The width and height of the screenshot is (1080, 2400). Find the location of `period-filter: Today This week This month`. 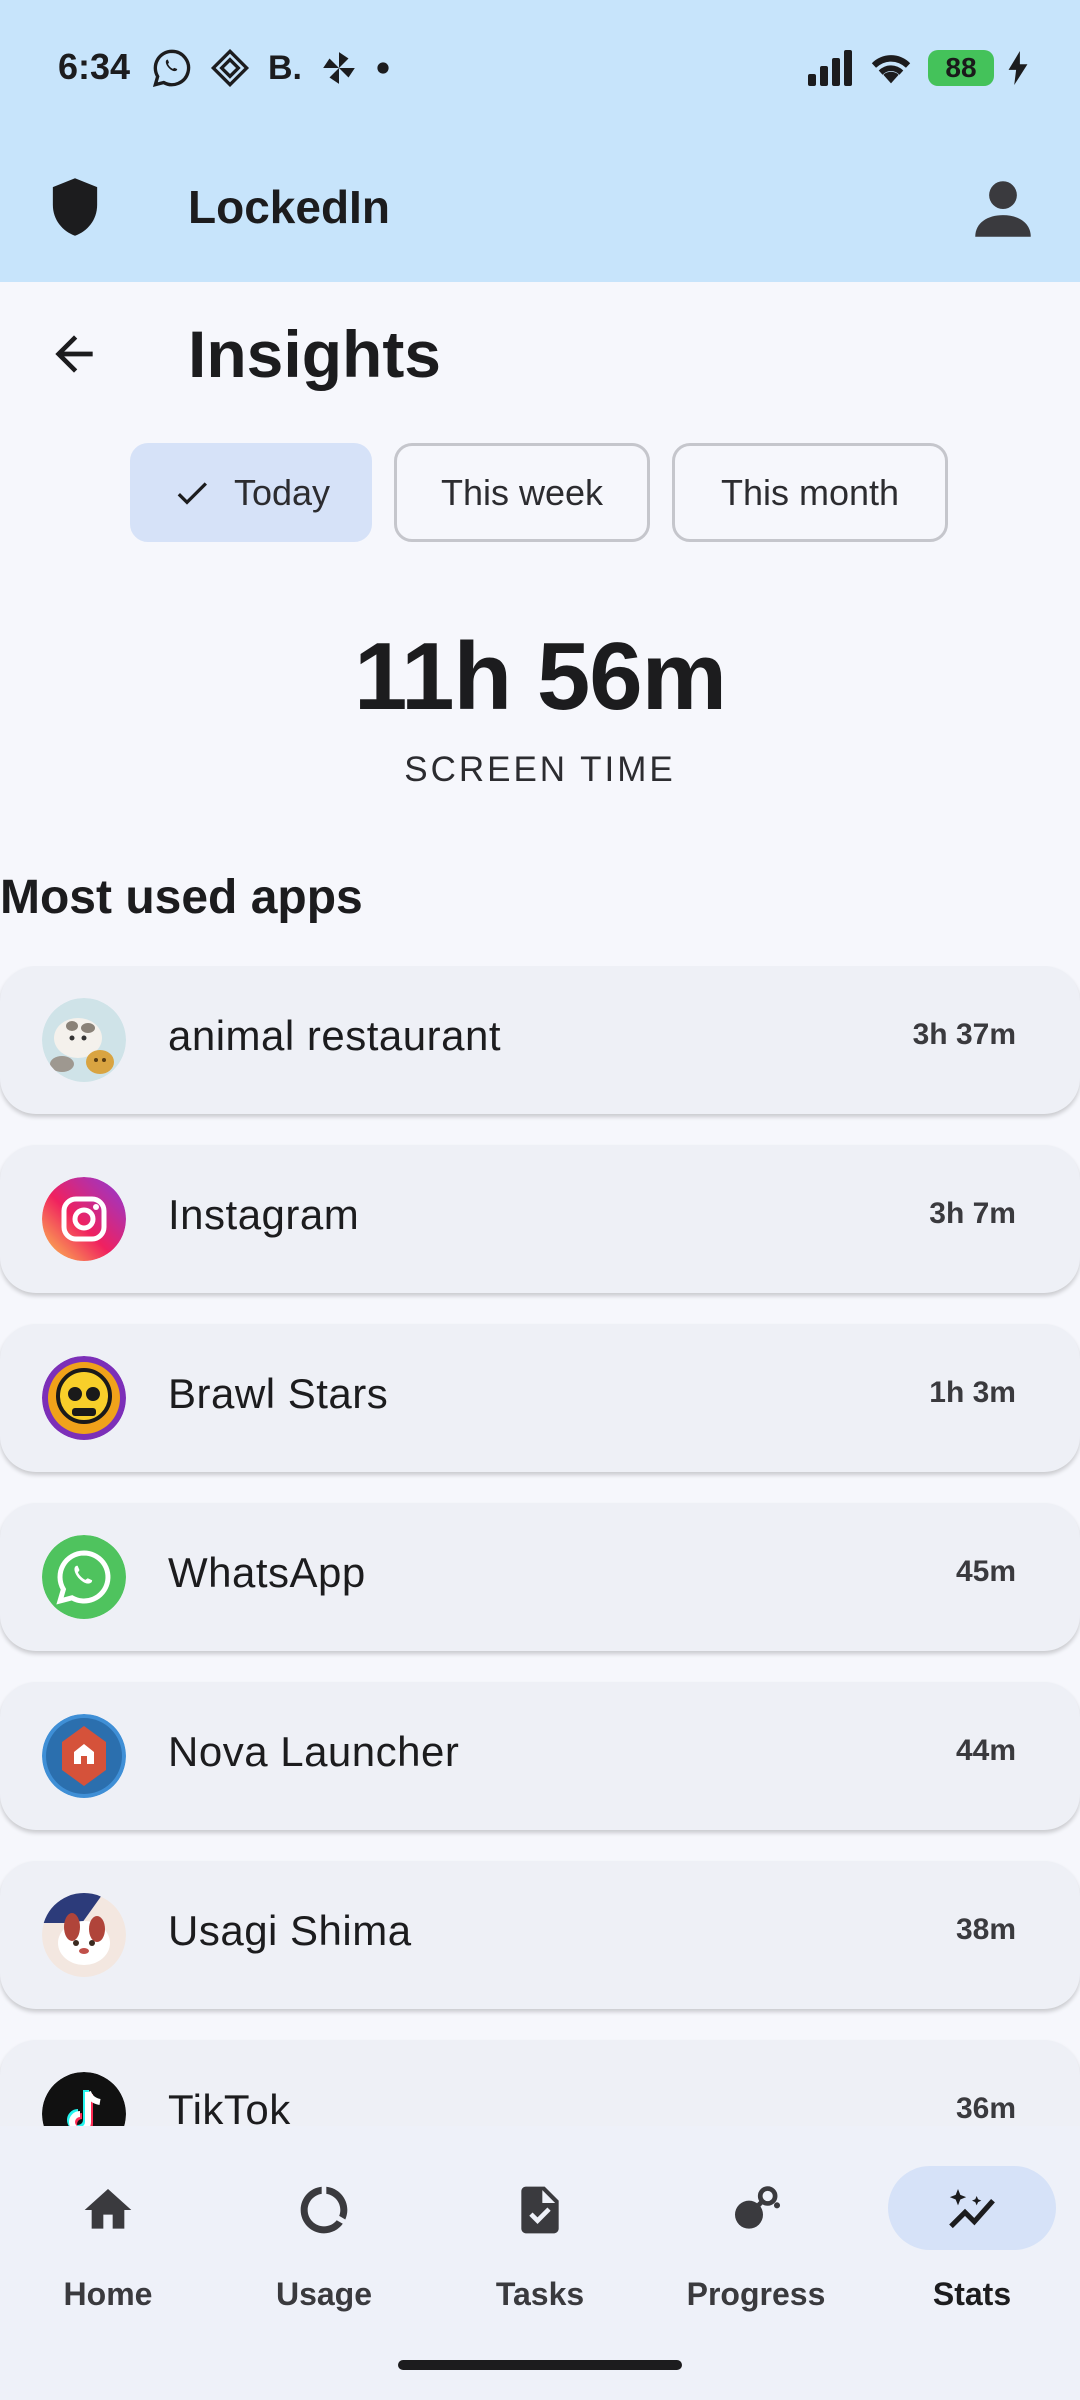

period-filter: Today This week This month is located at coordinates (539, 492).